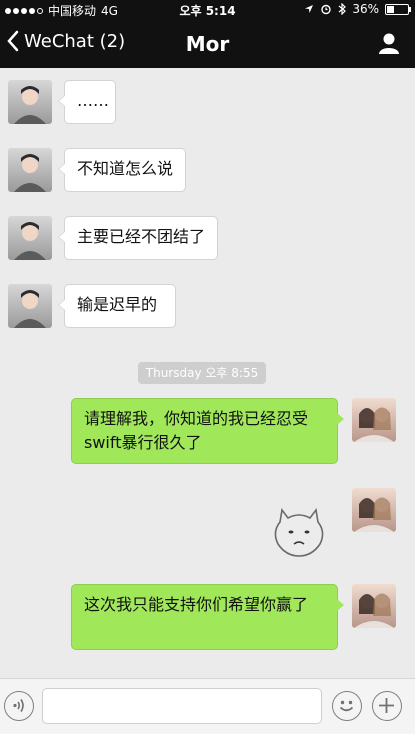 This screenshot has width=415, height=734. What do you see at coordinates (326, 9) in the screenshot?
I see `alarm-icon` at bounding box center [326, 9].